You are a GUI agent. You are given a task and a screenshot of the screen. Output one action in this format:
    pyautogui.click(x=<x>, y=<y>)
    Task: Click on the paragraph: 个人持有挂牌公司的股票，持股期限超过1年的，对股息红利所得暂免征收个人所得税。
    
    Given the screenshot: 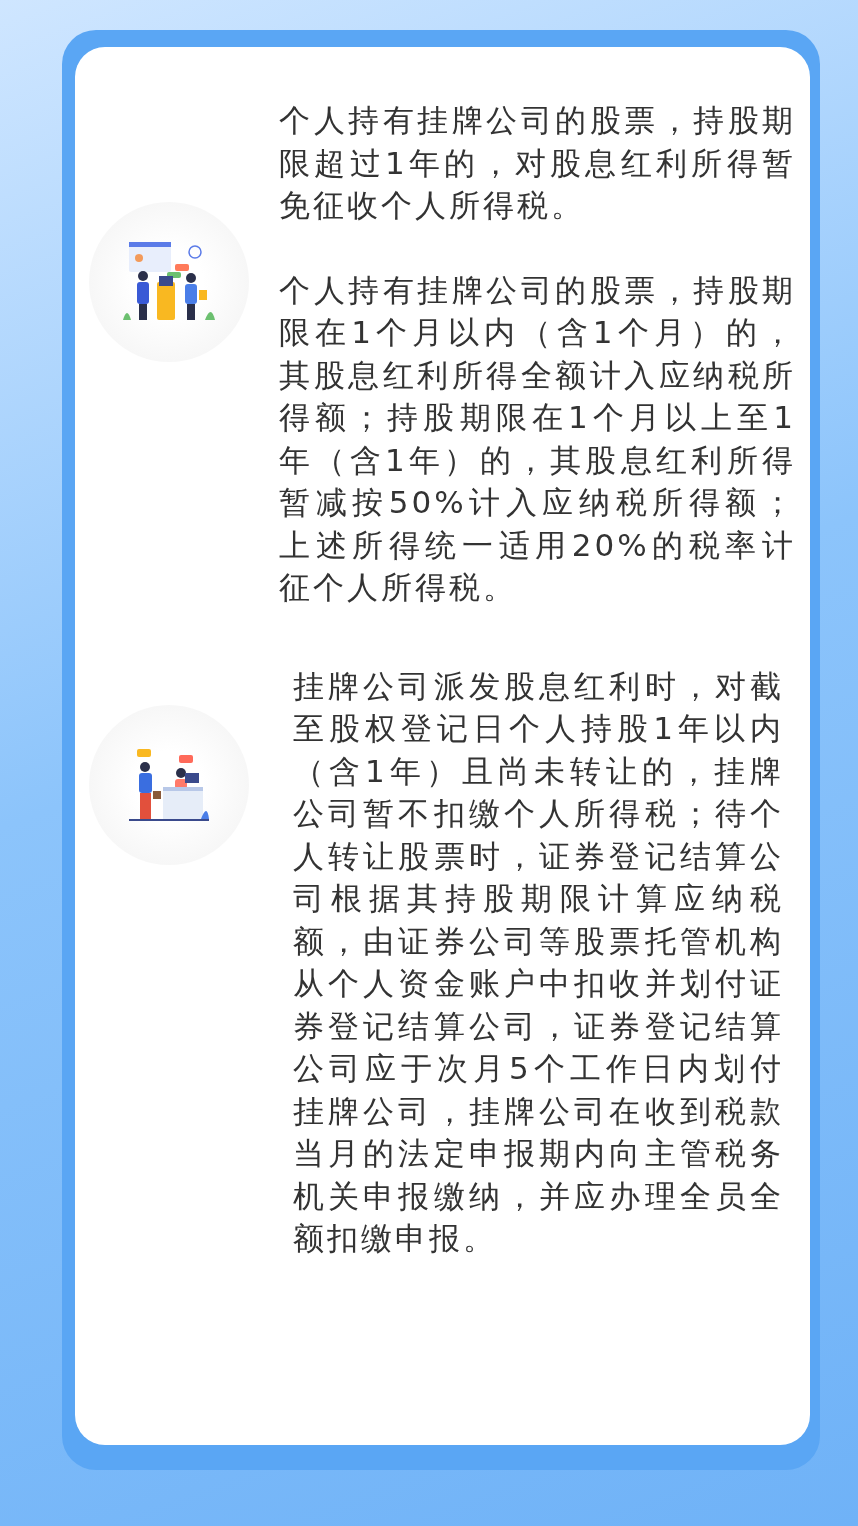 What is the action you would take?
    pyautogui.click(x=537, y=163)
    